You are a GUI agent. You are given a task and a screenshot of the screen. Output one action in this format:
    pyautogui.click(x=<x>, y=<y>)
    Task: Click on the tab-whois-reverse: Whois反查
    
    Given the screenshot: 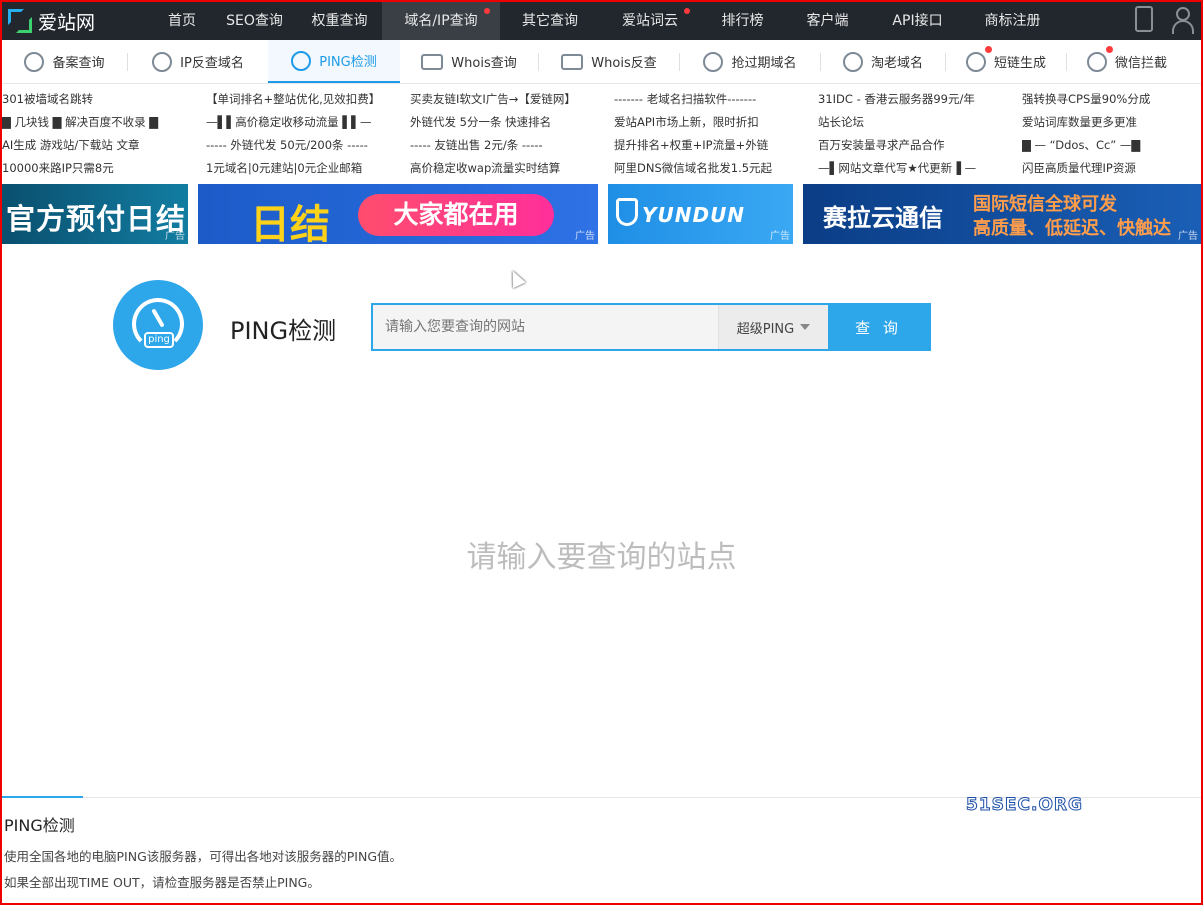 What is the action you would take?
    pyautogui.click(x=609, y=61)
    